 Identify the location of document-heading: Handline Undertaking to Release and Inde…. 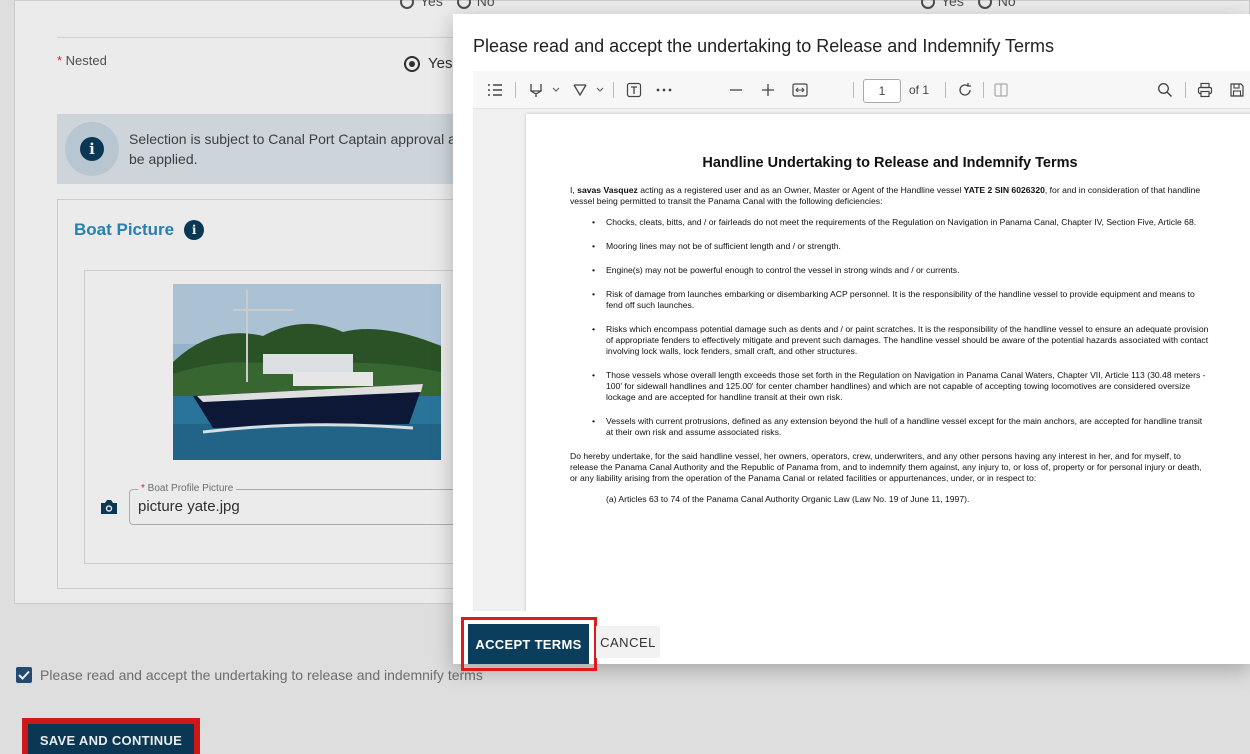
(890, 163).